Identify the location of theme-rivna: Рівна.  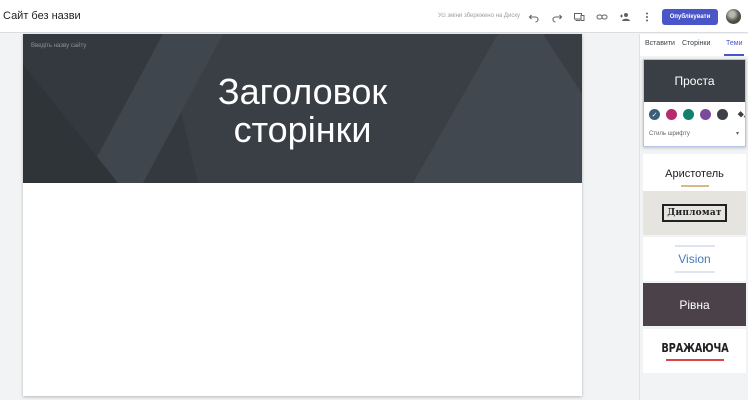
(694, 304).